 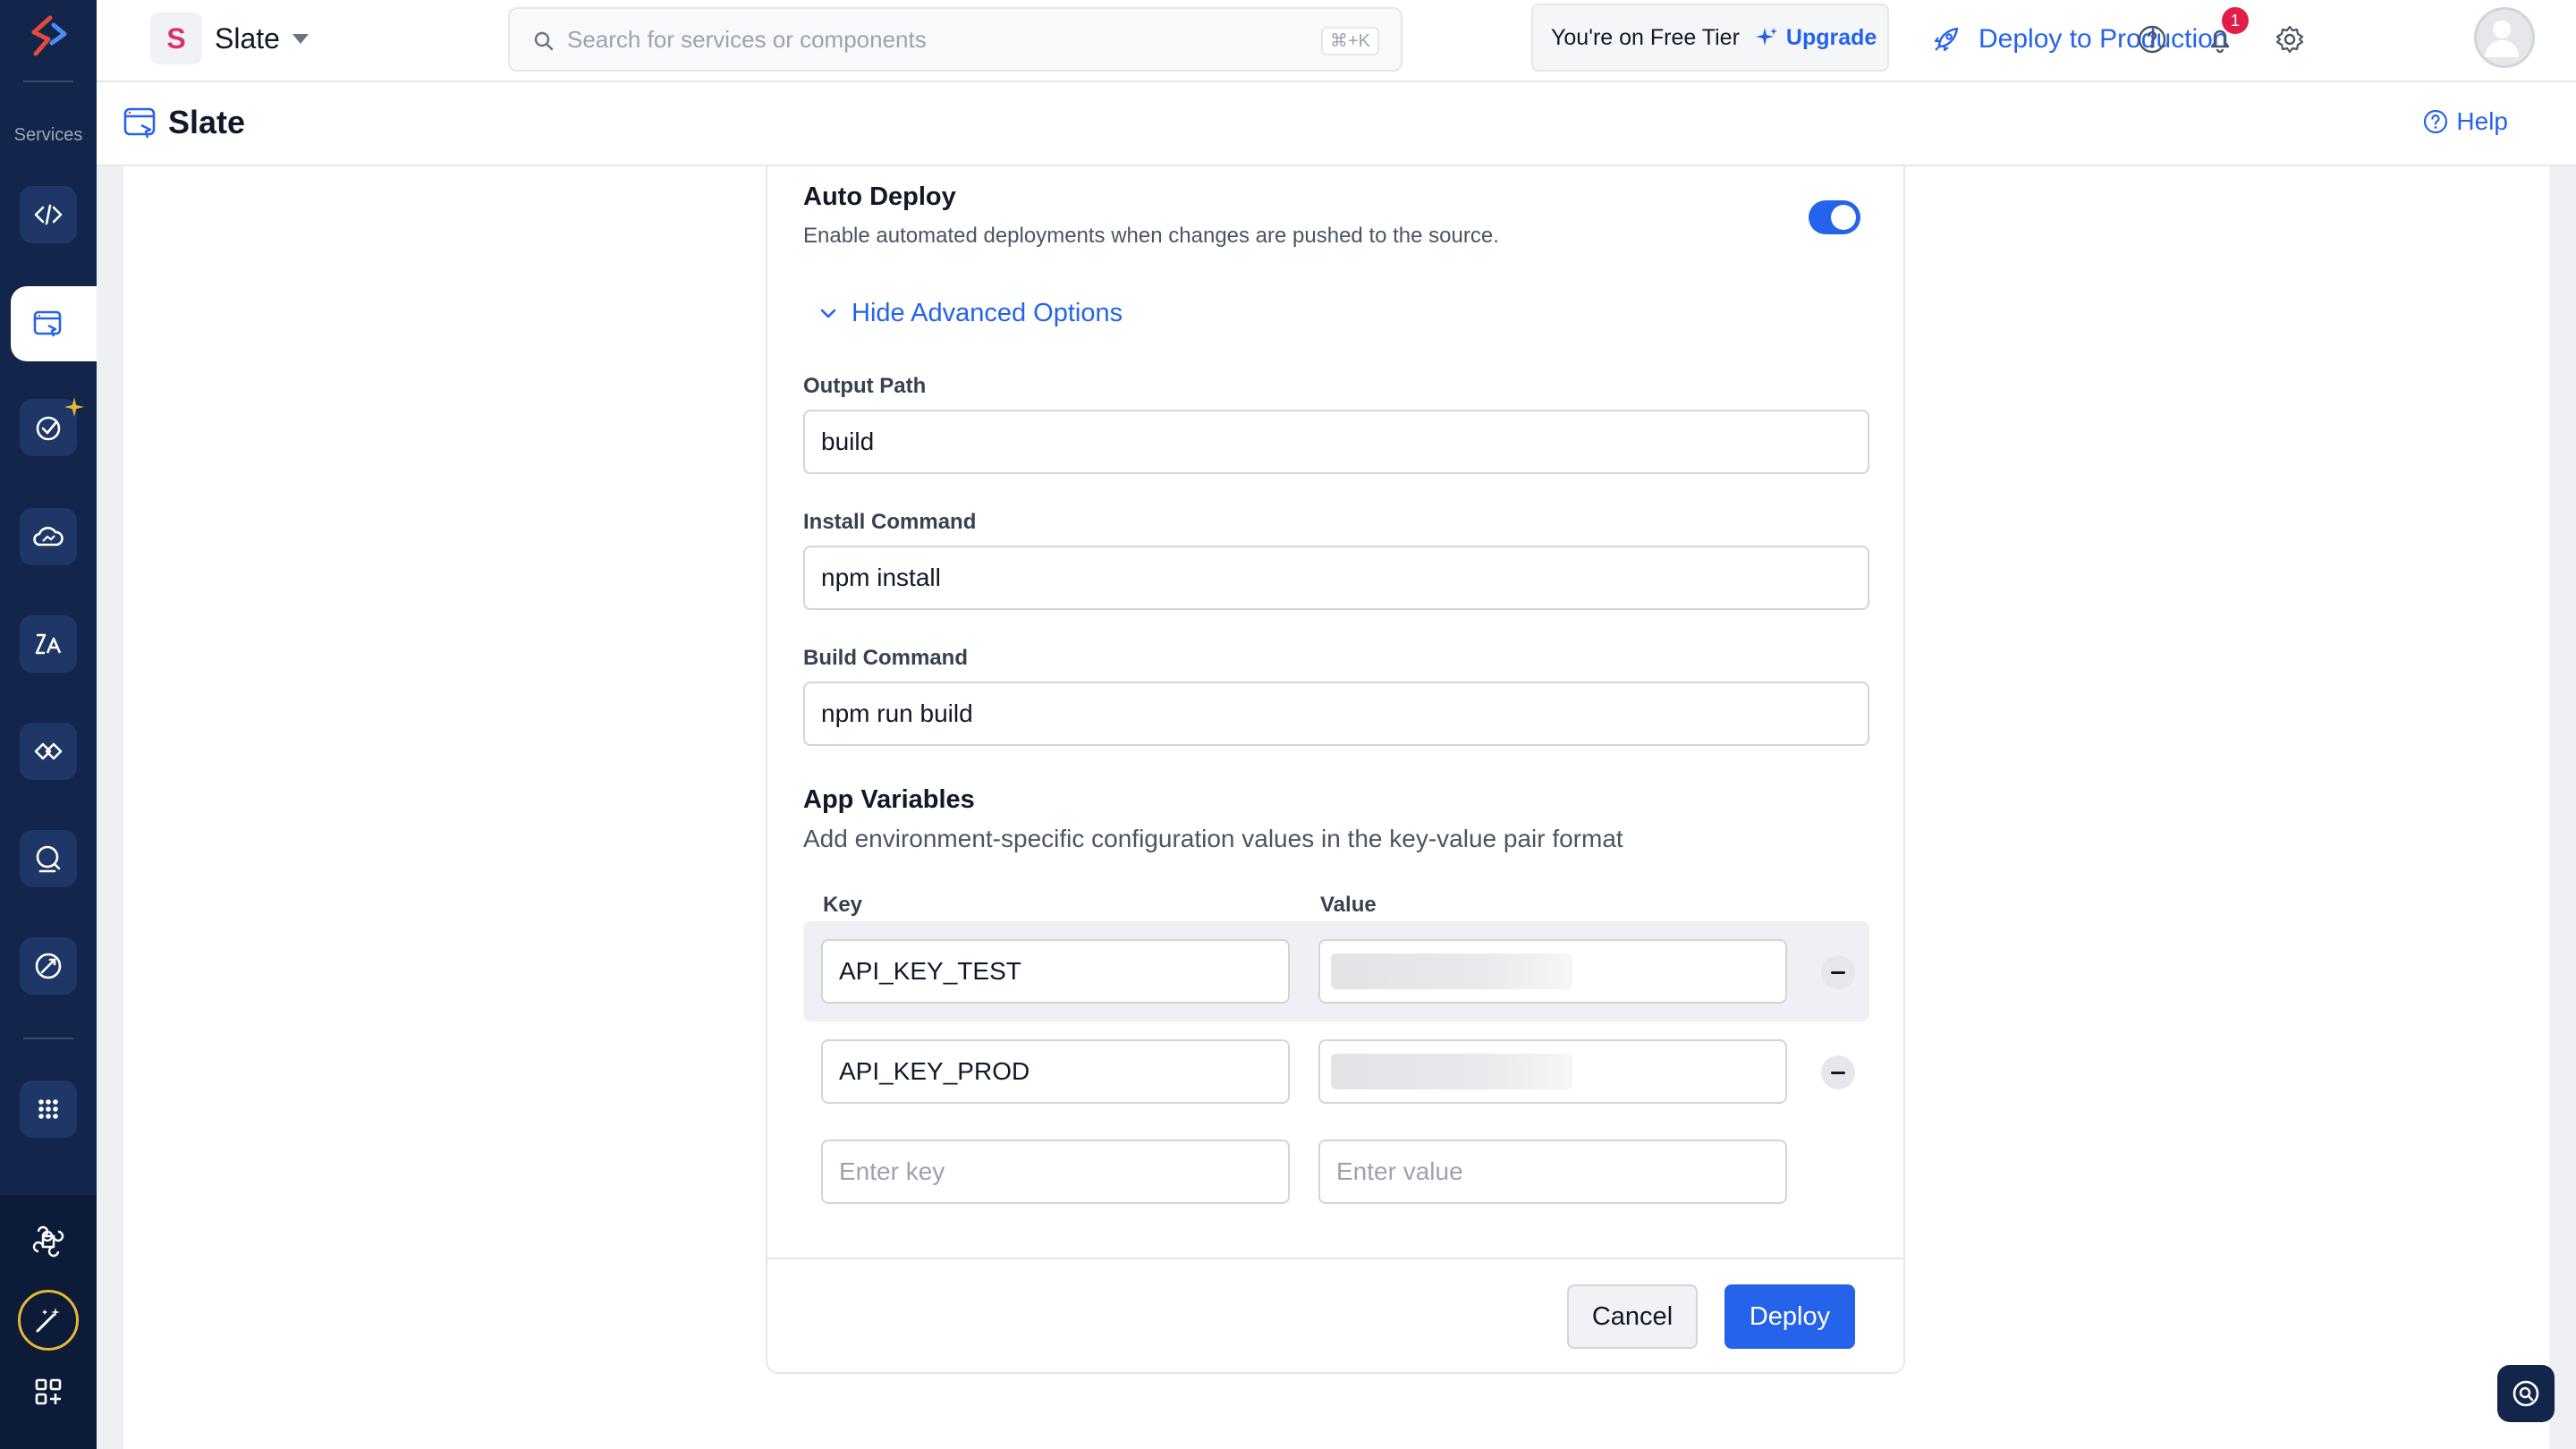 I want to click on free-tier-banner: You're on Free Tier Upgrade, so click(x=1710, y=38).